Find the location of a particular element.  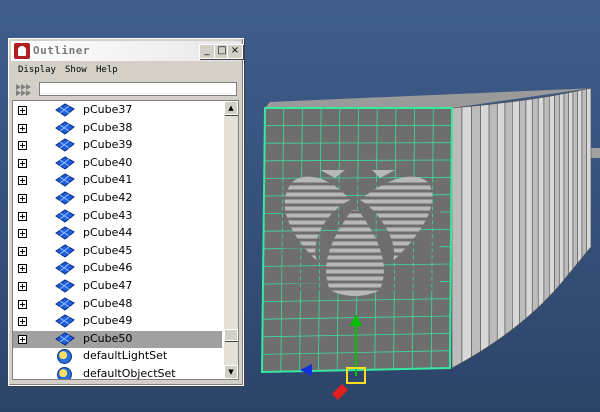

scrollbar-thumb is located at coordinates (231, 335).